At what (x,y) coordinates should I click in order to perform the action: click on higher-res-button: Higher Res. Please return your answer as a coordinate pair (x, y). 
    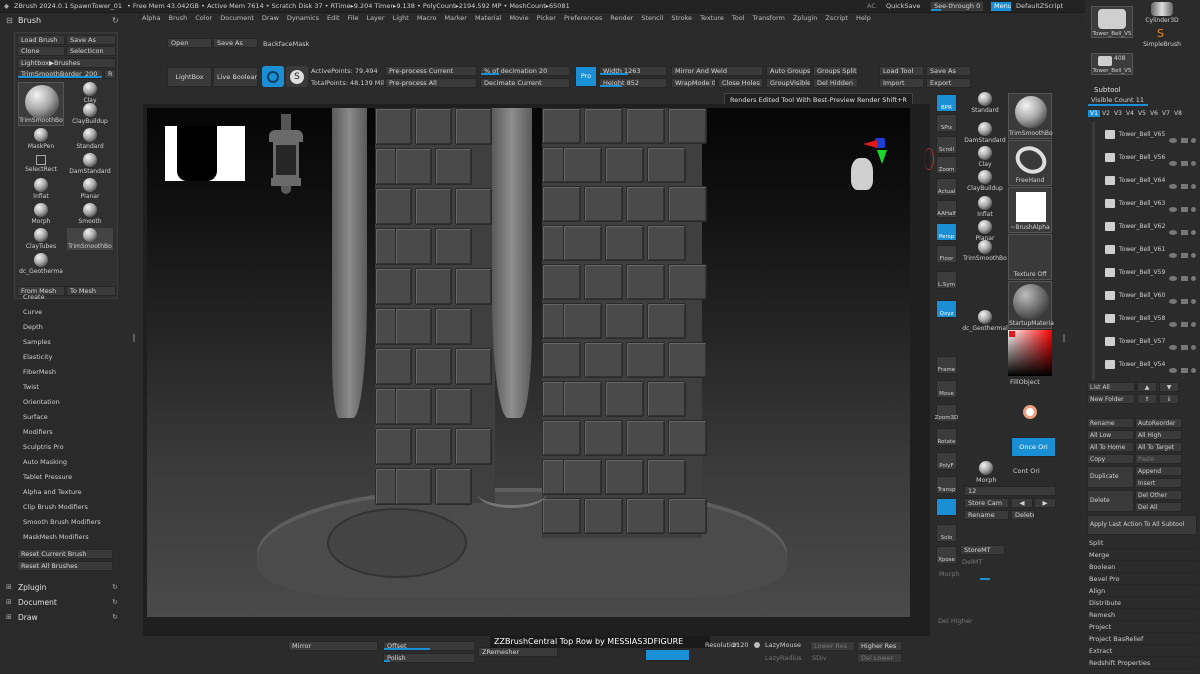
    Looking at the image, I should click on (879, 646).